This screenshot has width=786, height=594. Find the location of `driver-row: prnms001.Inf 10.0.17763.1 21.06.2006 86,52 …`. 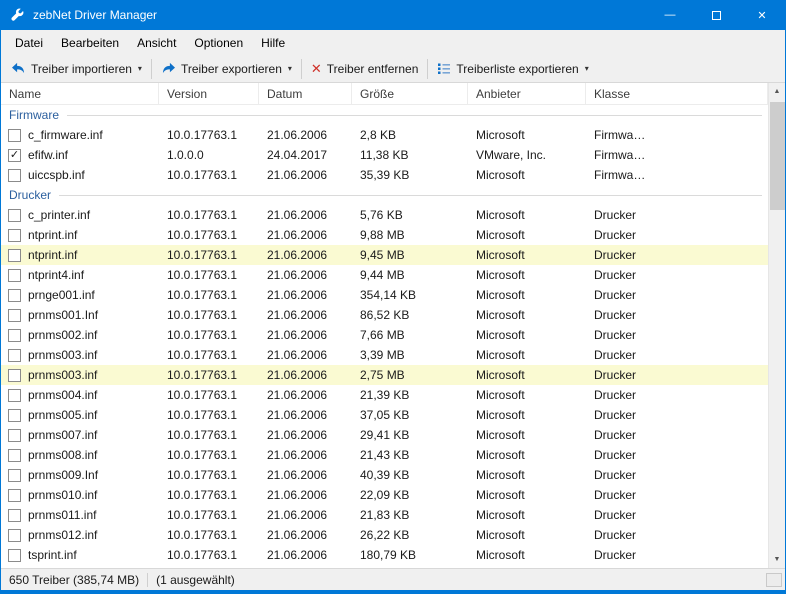

driver-row: prnms001.Inf 10.0.17763.1 21.06.2006 86,52 … is located at coordinates (384, 315).